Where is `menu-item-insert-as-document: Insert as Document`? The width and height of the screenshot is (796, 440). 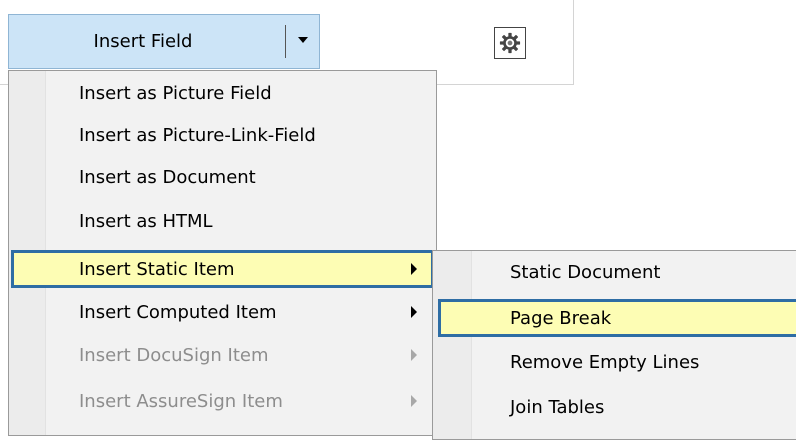 menu-item-insert-as-document: Insert as Document is located at coordinates (222, 177).